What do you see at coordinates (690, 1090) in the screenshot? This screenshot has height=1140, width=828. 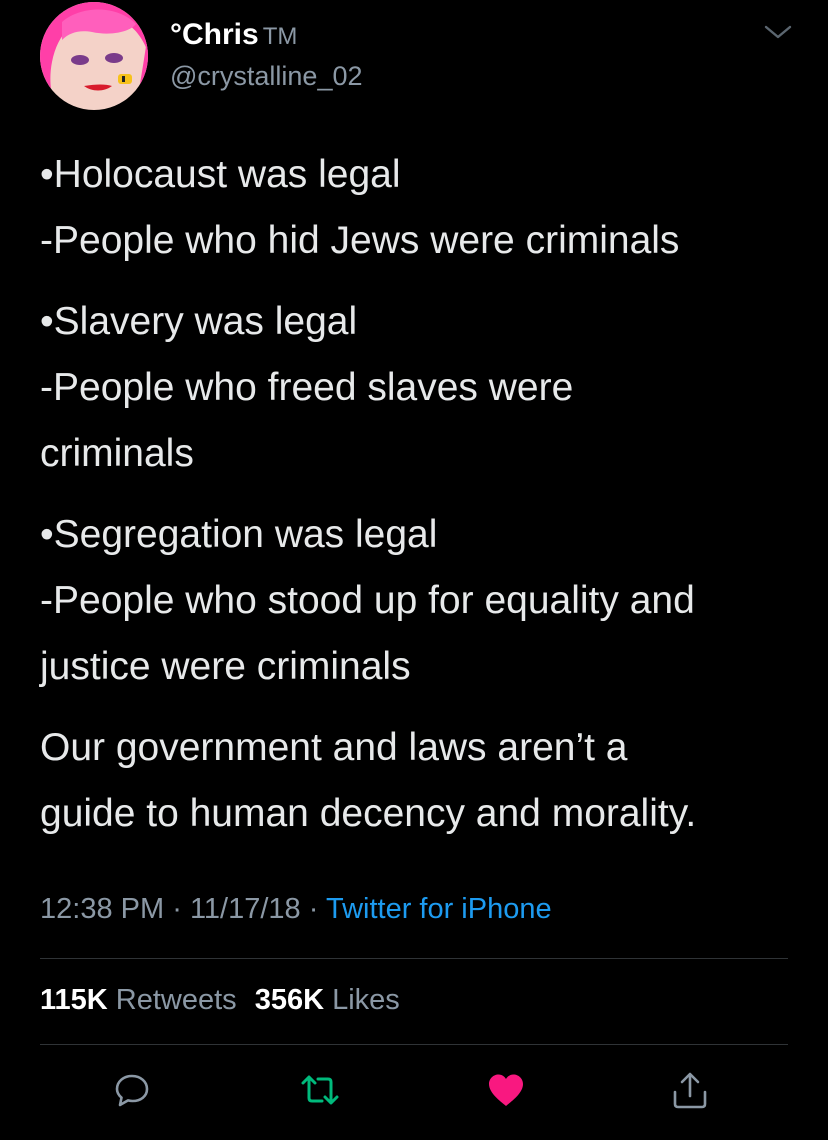 I see `share-icon` at bounding box center [690, 1090].